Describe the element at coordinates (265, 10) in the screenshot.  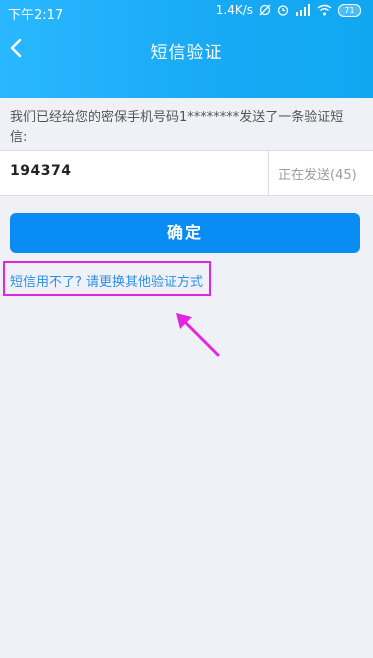
I see `sync-off-icon` at that location.